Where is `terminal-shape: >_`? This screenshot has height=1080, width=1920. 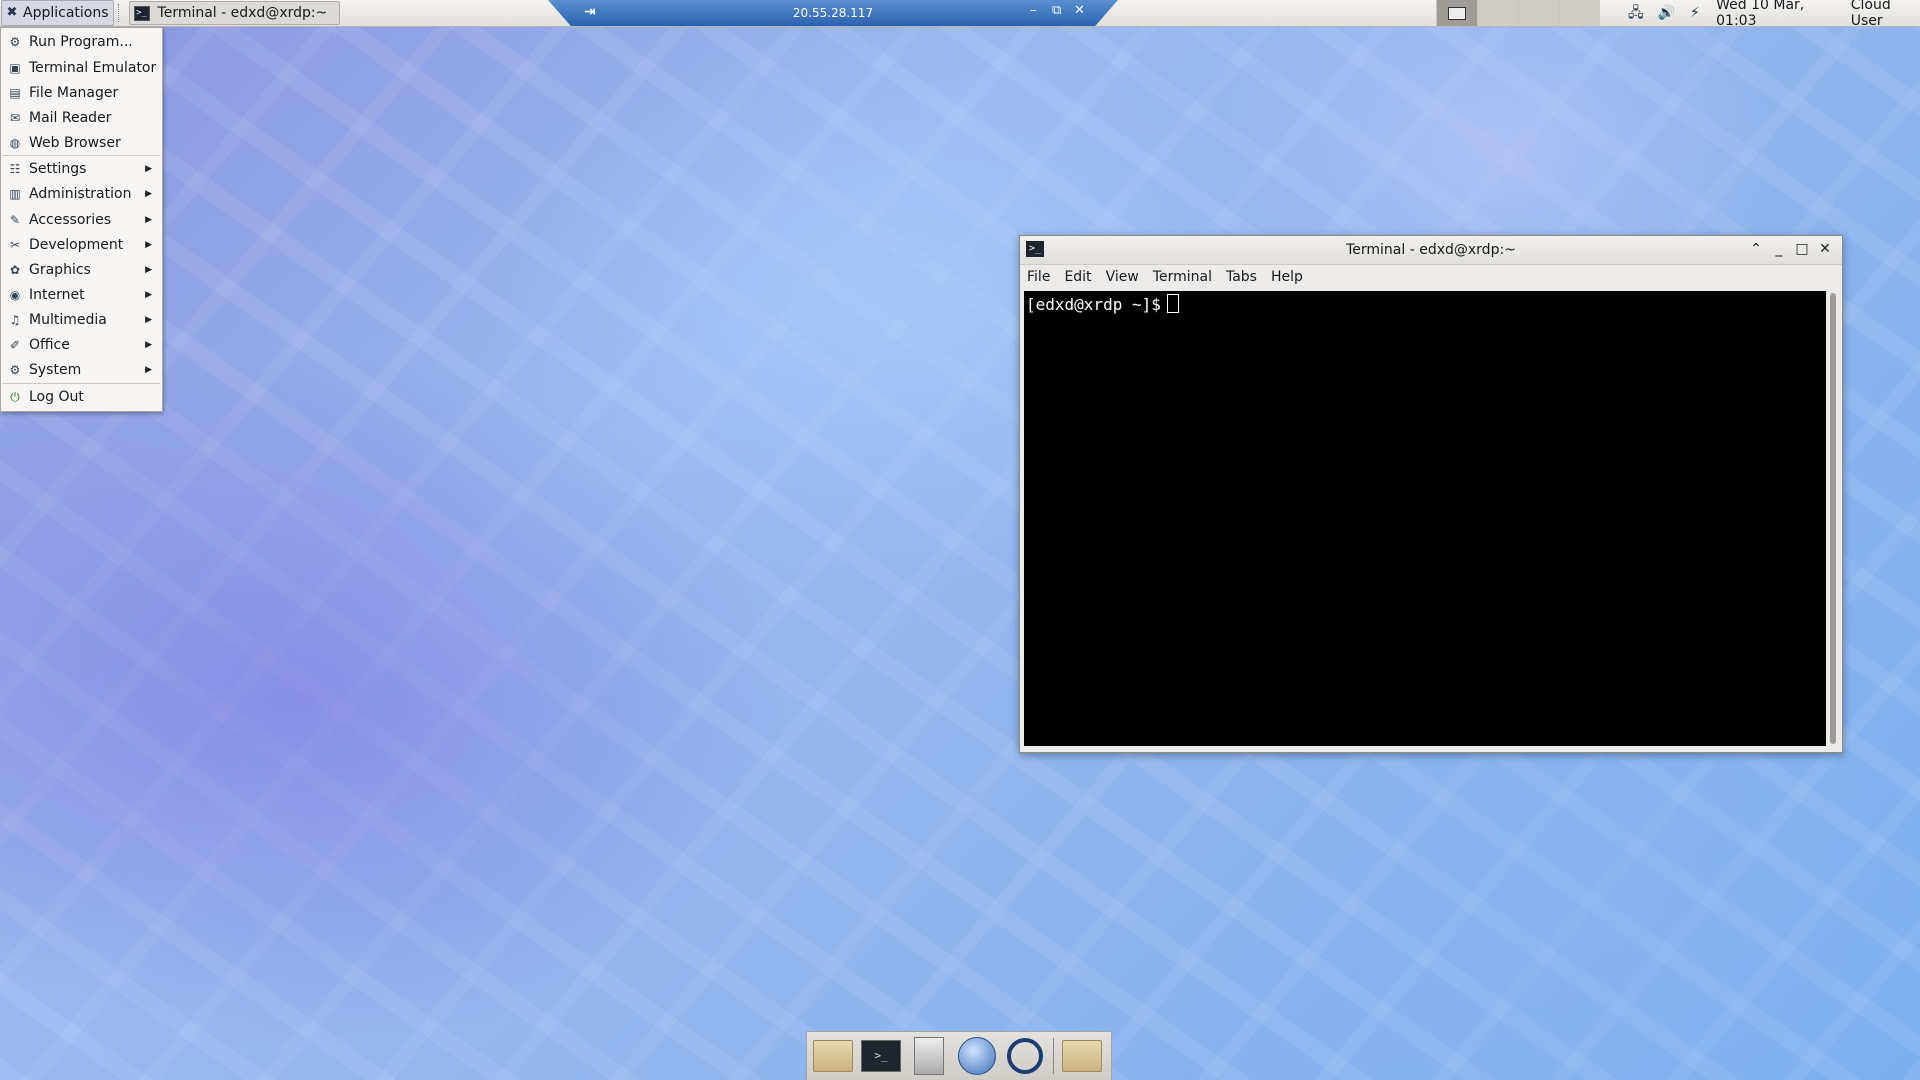 terminal-shape: >_ is located at coordinates (881, 1056).